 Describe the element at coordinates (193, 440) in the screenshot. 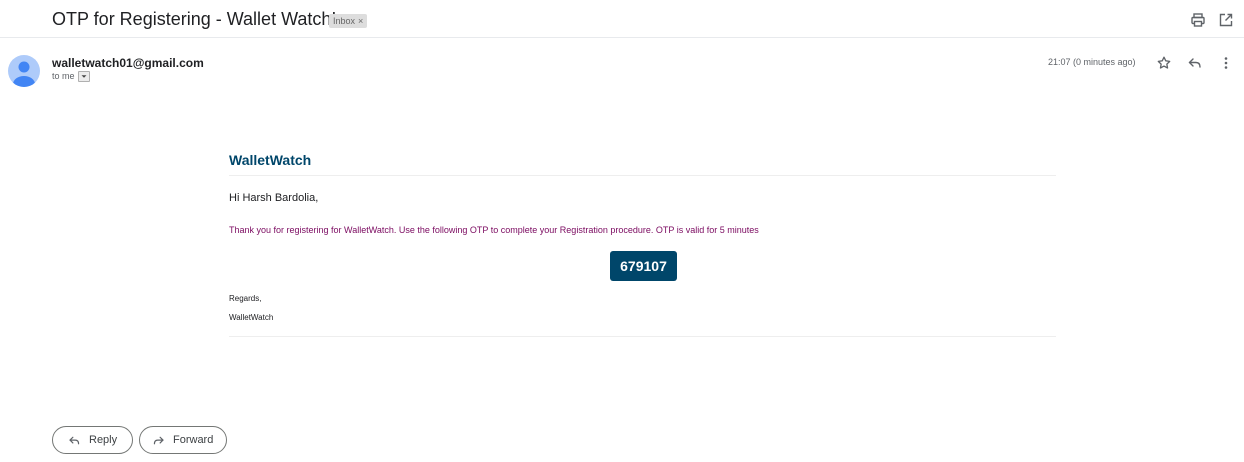

I see `forward-button-label: Forward` at that location.